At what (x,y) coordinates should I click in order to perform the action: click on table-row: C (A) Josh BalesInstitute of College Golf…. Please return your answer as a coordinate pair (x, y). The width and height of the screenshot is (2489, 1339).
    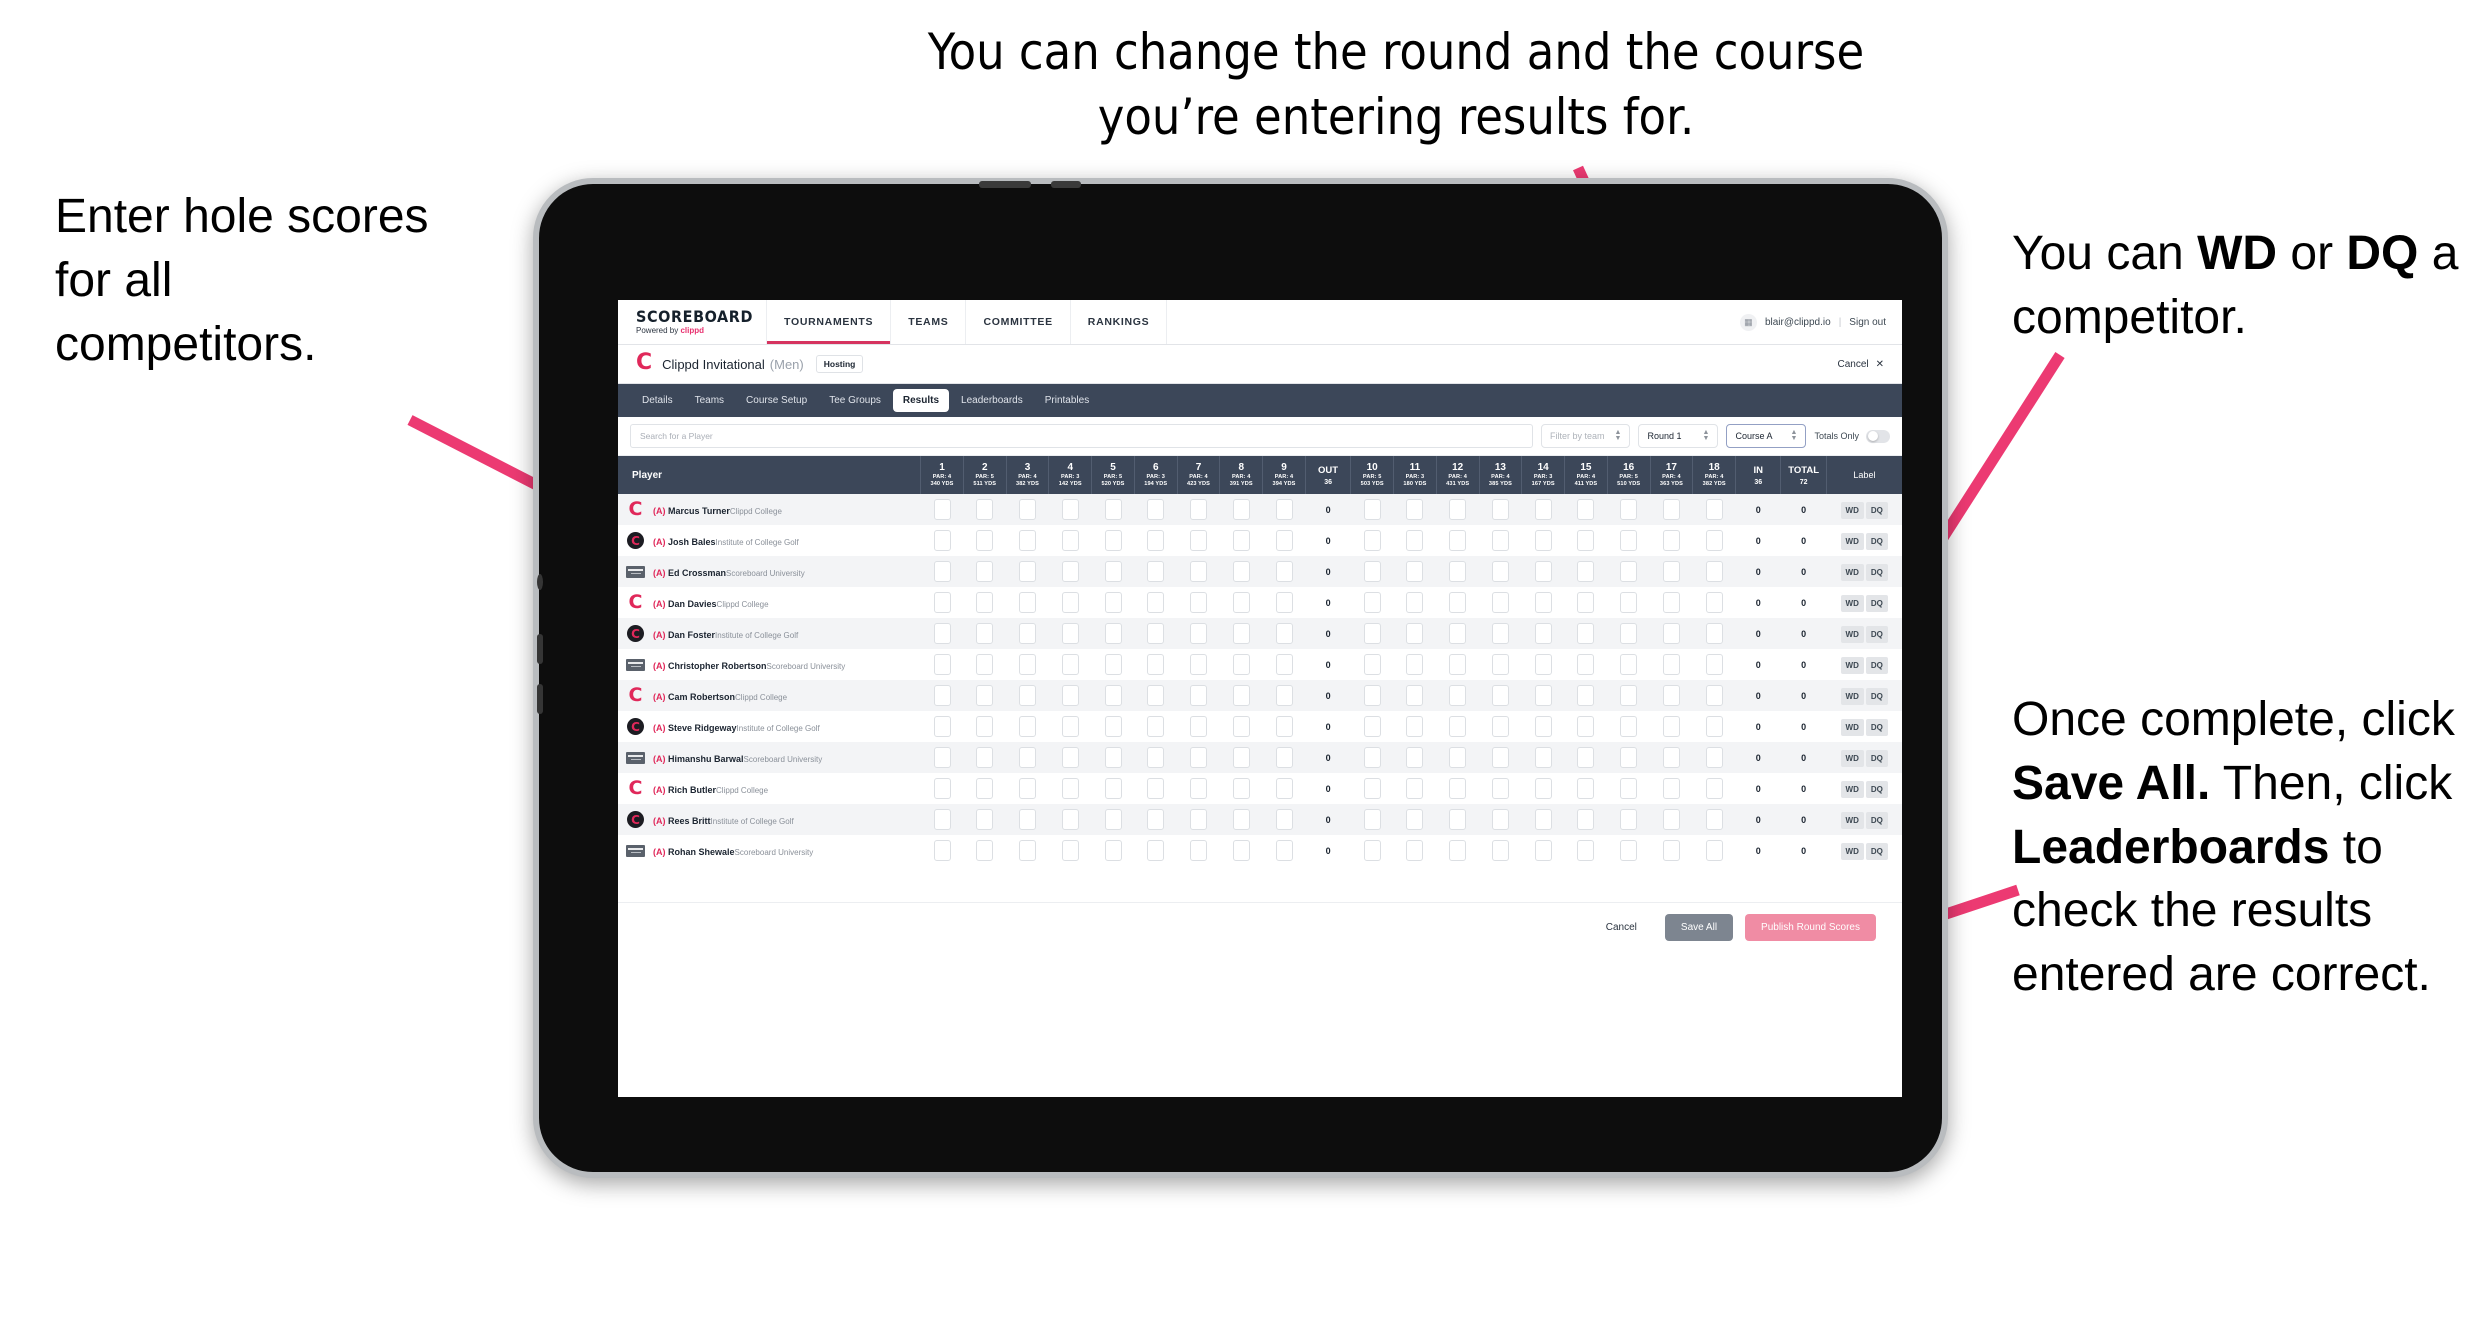
    Looking at the image, I should click on (1260, 540).